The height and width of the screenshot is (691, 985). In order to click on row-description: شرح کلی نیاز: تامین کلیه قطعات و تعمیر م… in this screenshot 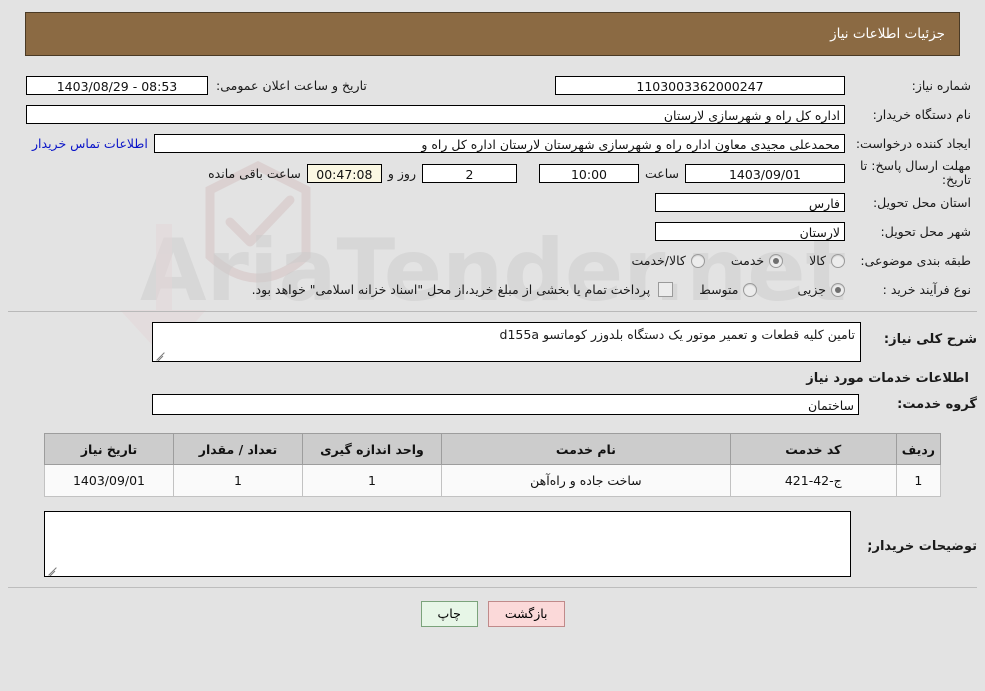, I will do `click(492, 342)`.